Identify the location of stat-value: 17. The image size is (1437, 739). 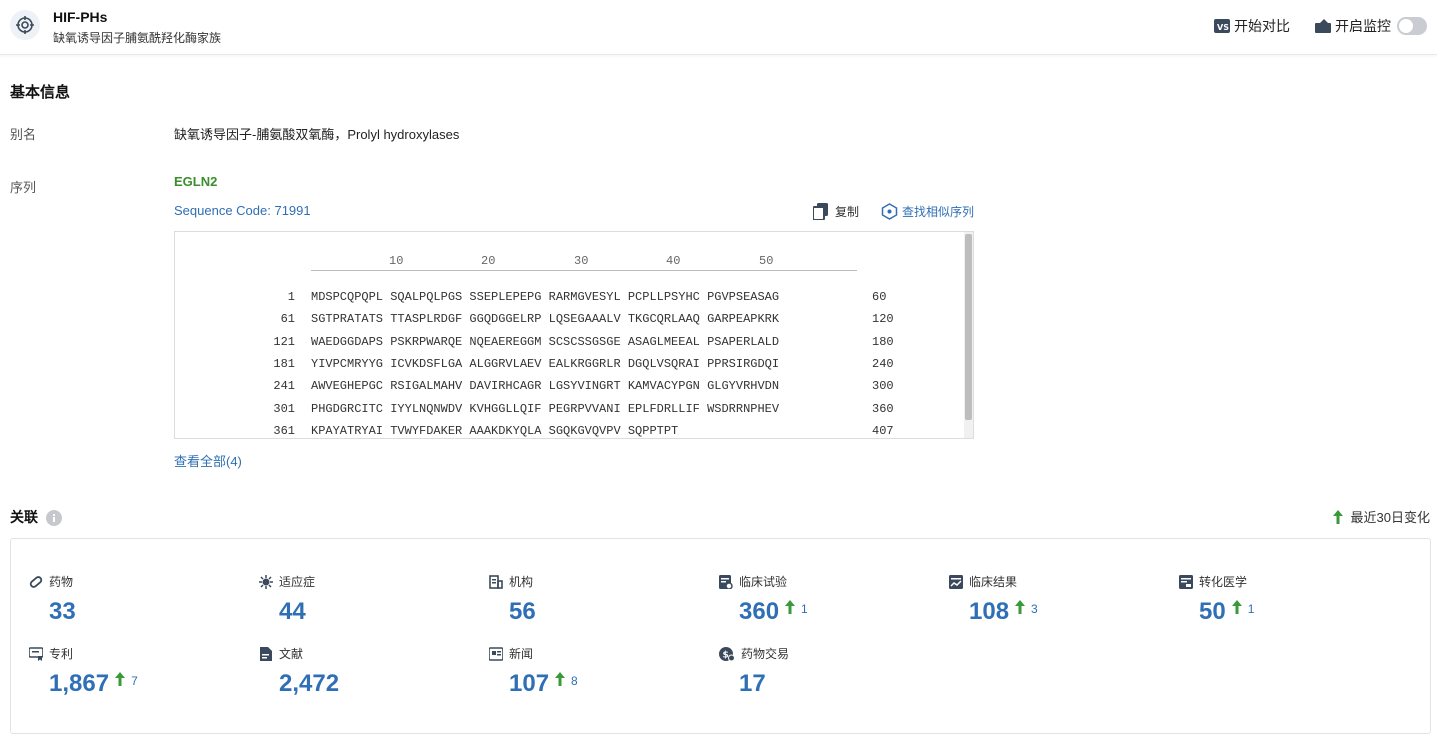
(752, 684).